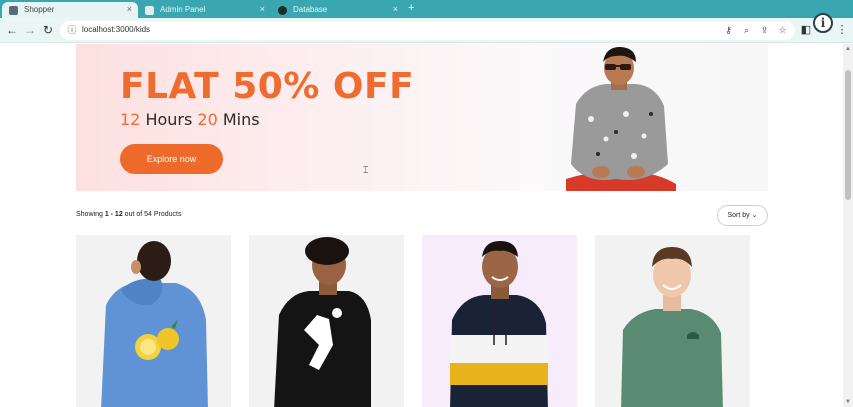  I want to click on tab-title: Admin Panel, so click(183, 9).